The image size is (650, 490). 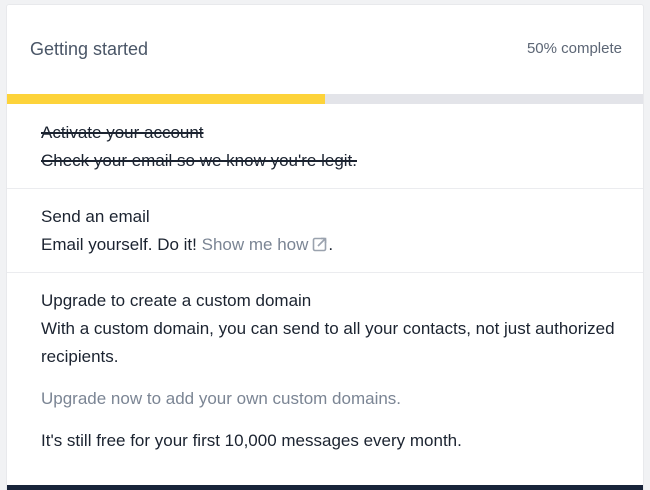 I want to click on show-me-how-link: Show me how, so click(x=265, y=244).